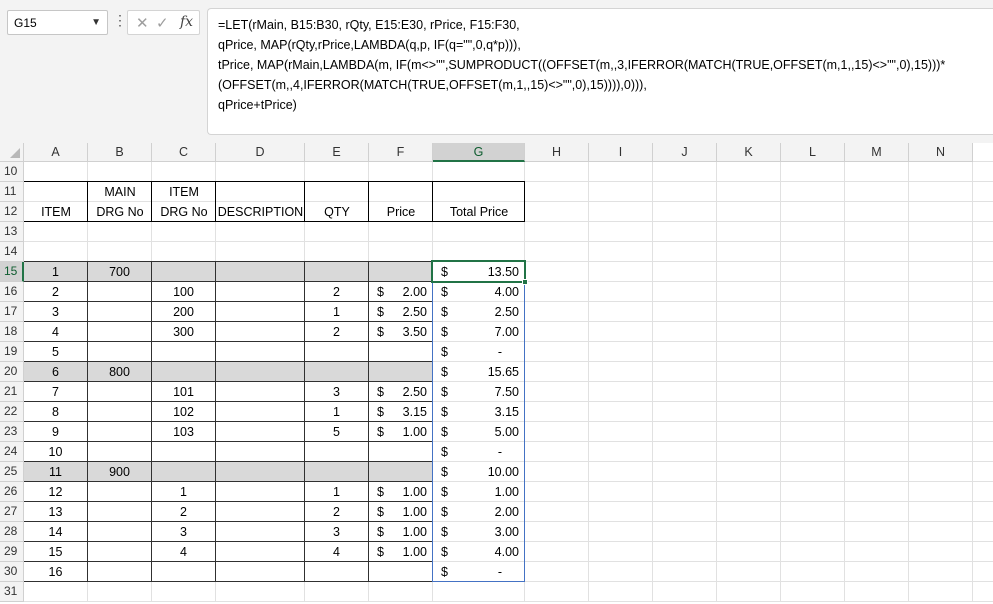 Image resolution: width=993 pixels, height=604 pixels. Describe the element at coordinates (12, 572) in the screenshot. I see `row-header-30: 30` at that location.